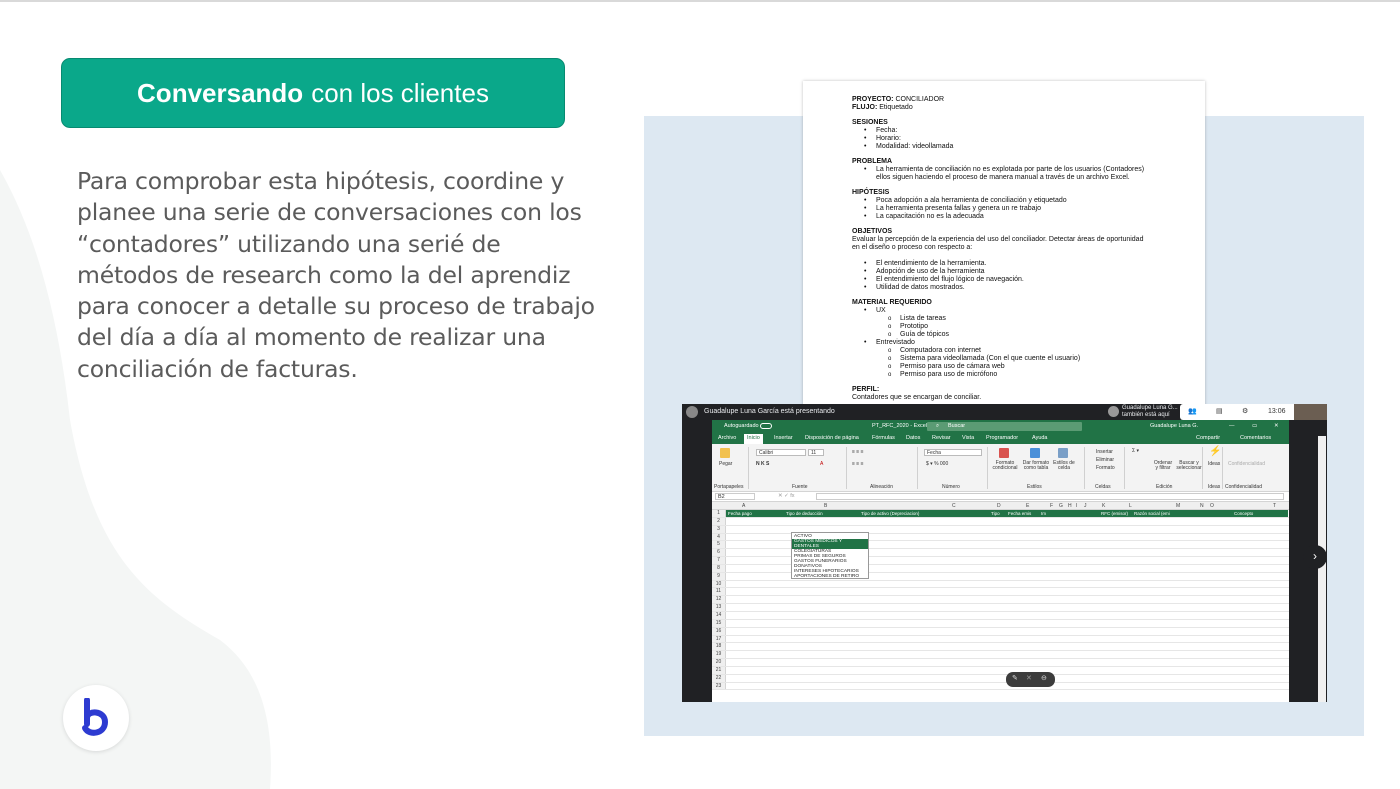 This screenshot has height=789, width=1400. Describe the element at coordinates (1002, 288) in the screenshot. I see `doc-objetivos-item: Utilidad de datos mostrados.` at that location.